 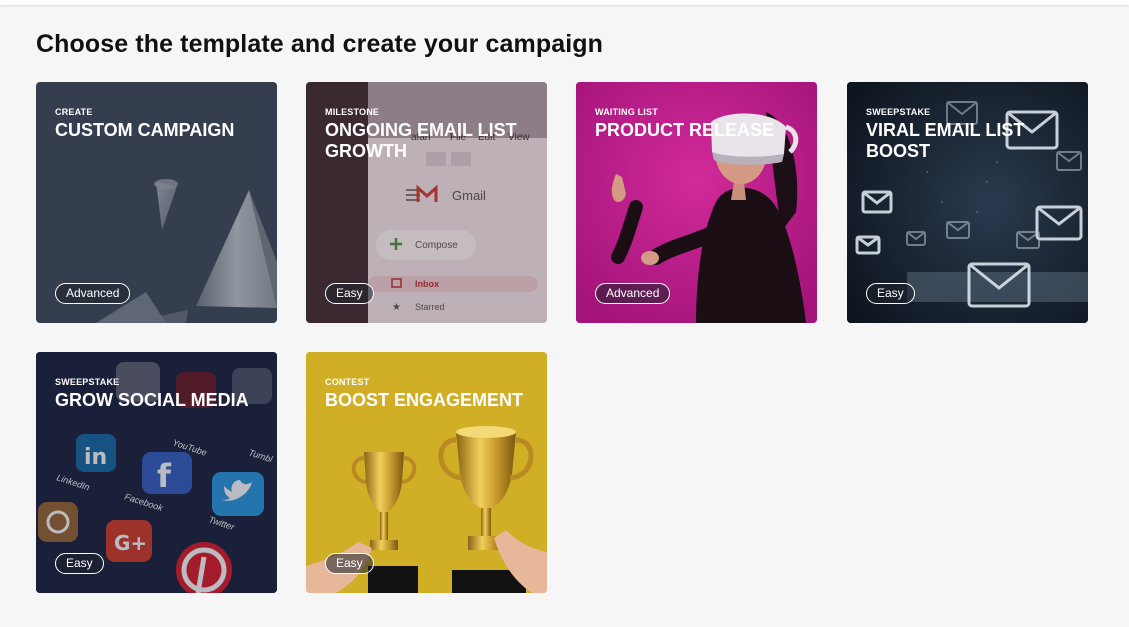 I want to click on template-card-viral-email-list-boost: SWEEPSTAKE VIRAL EMAIL LIST BOOST Easy, so click(x=967, y=202).